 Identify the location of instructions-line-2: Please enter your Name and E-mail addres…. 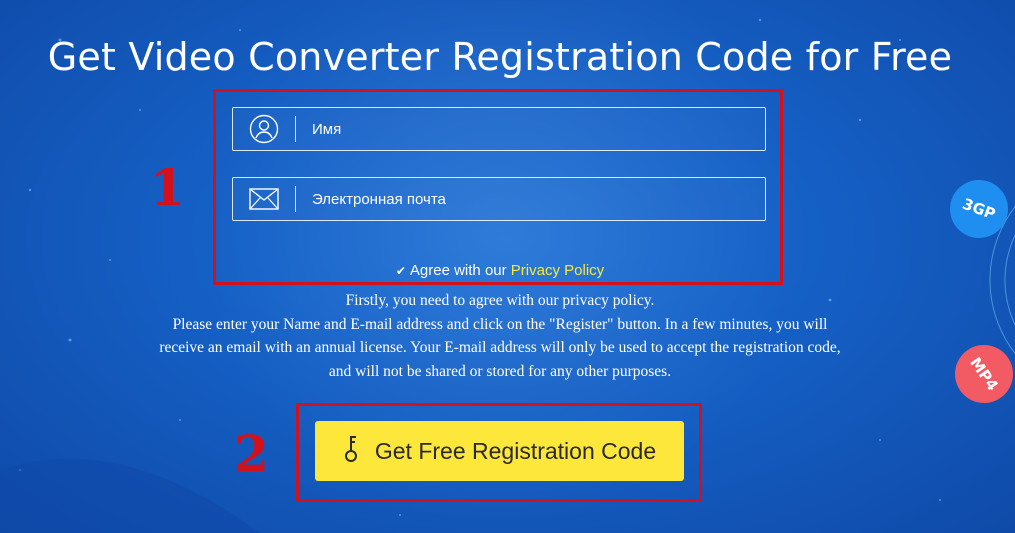
(500, 347).